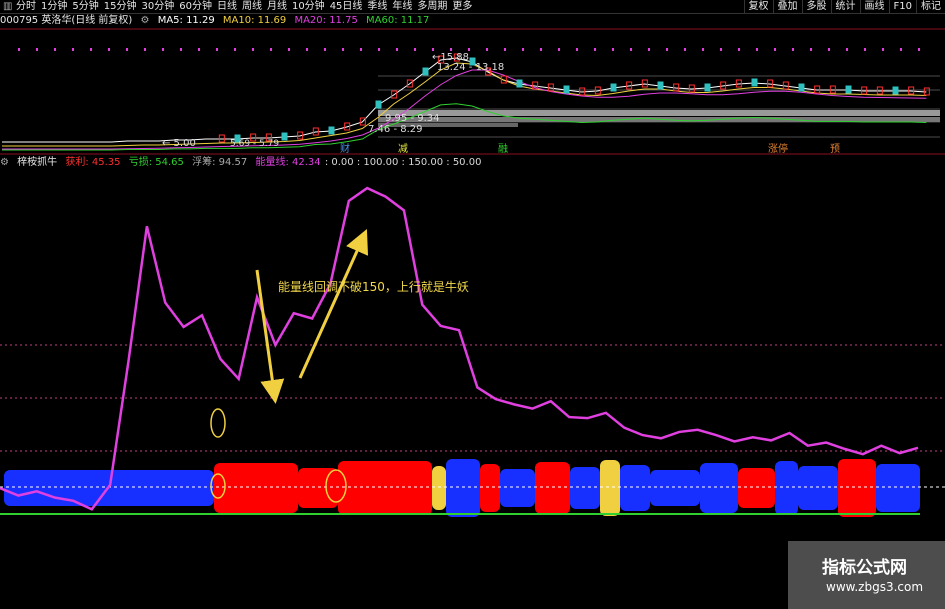 The height and width of the screenshot is (609, 945). Describe the element at coordinates (179, 143) in the screenshot. I see `price-low-label: ← 5.00` at that location.